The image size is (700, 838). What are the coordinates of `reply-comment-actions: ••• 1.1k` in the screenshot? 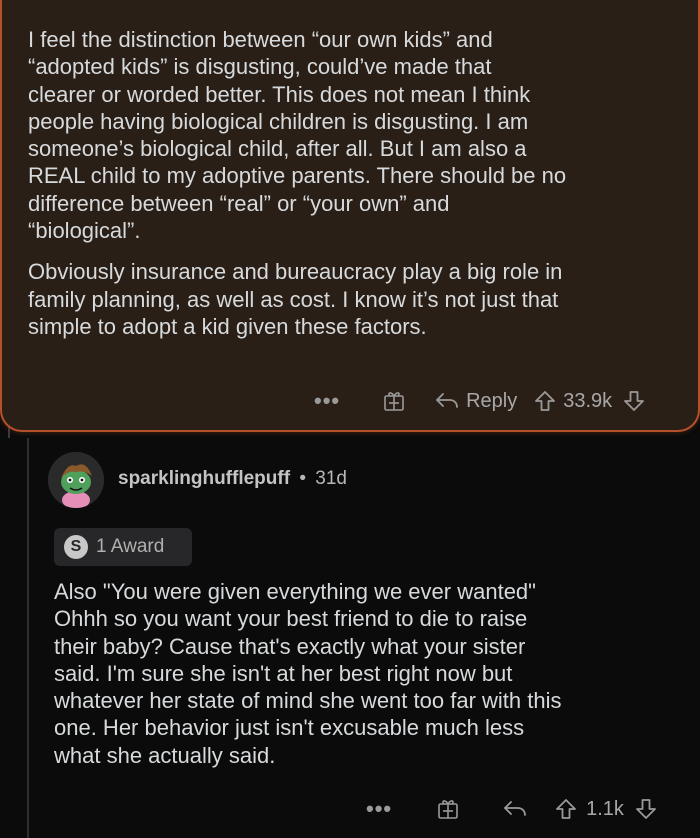 It's located at (512, 809).